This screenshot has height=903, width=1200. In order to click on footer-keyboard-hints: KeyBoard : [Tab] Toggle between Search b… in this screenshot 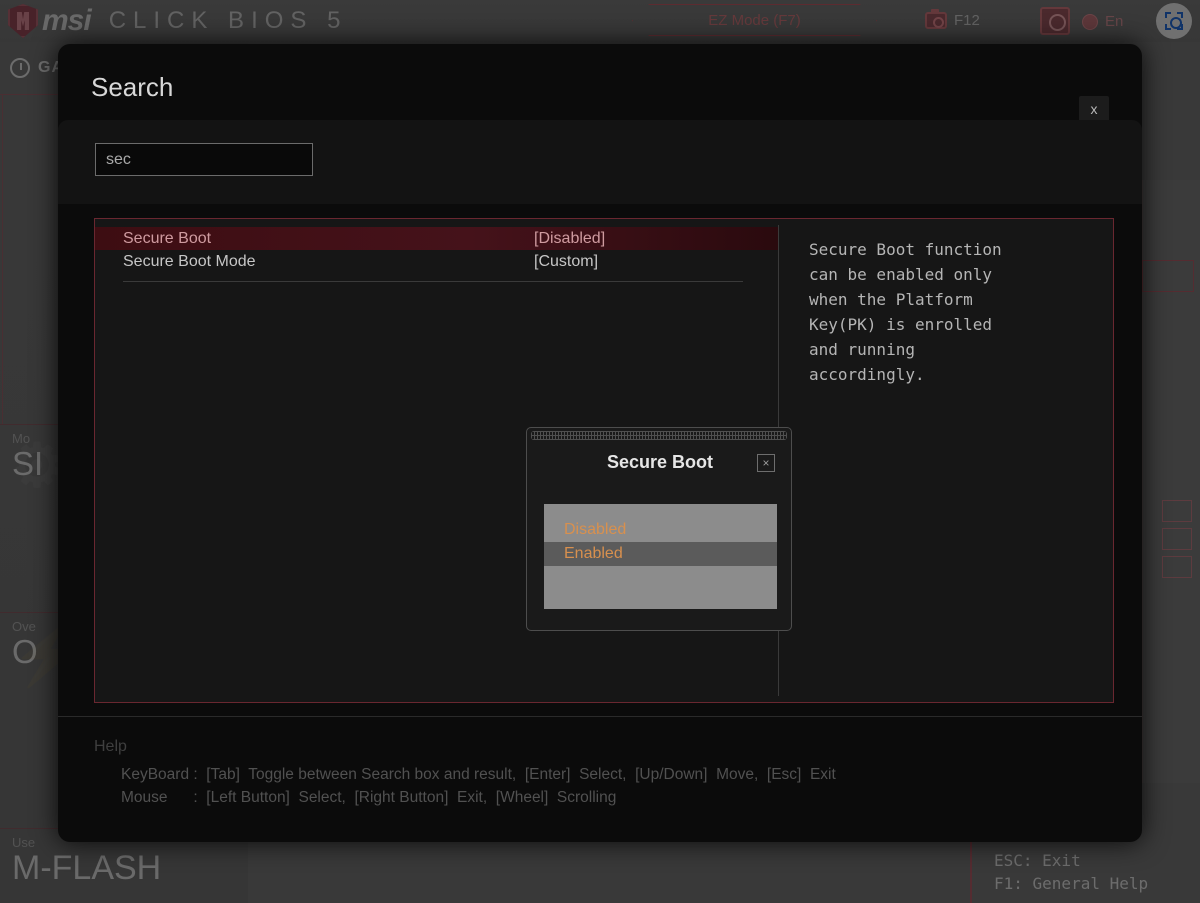, I will do `click(478, 774)`.